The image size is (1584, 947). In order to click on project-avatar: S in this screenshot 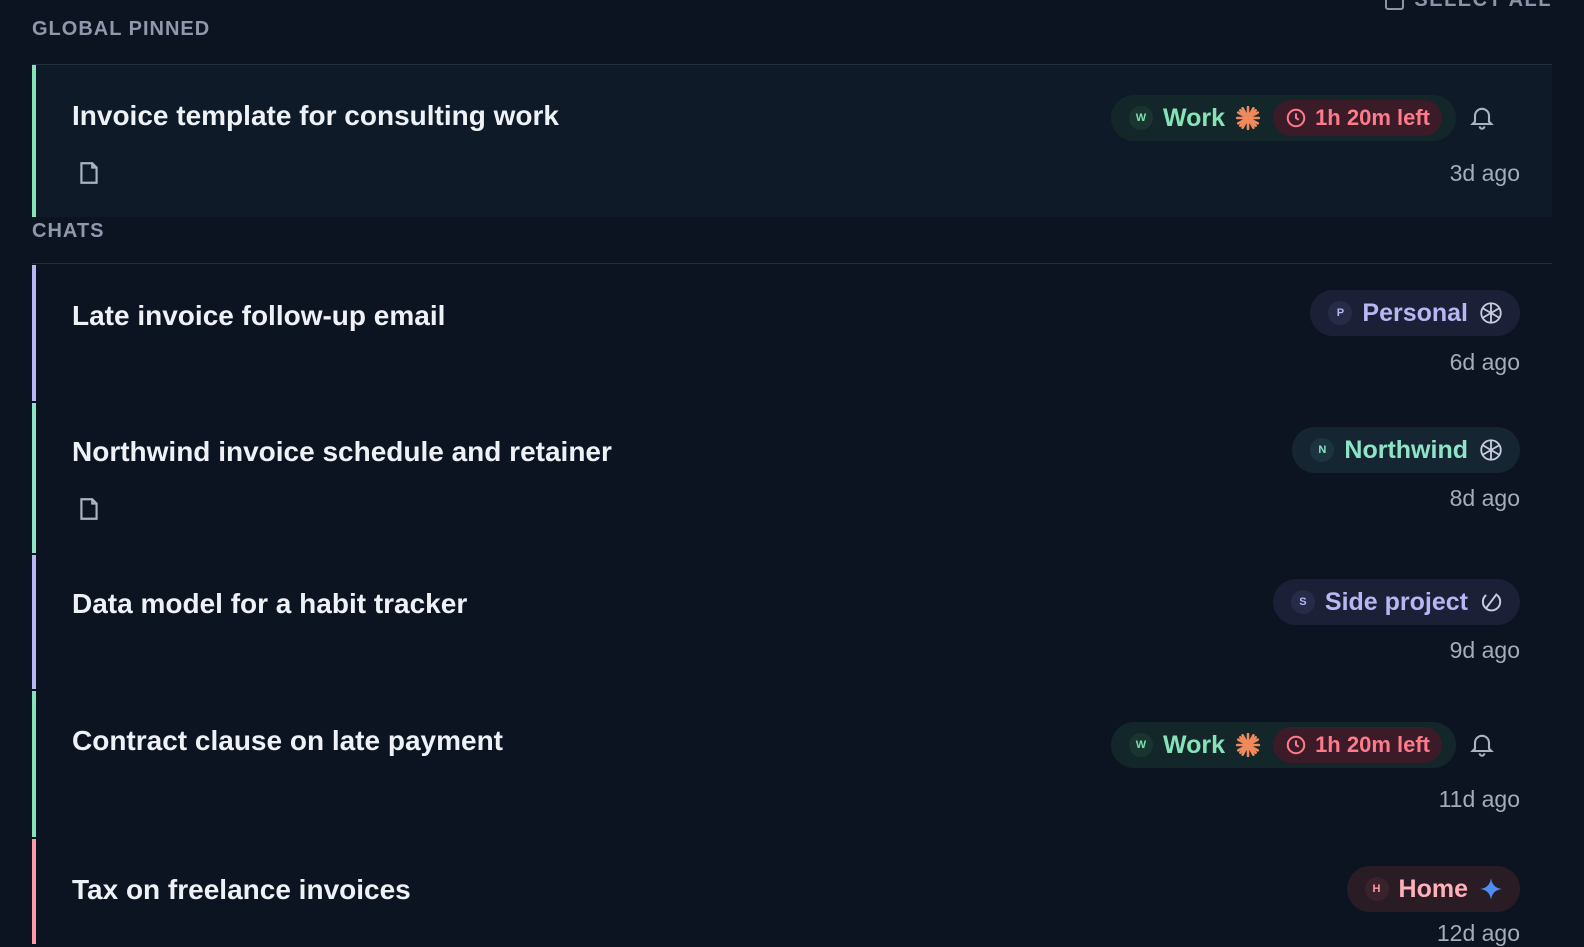, I will do `click(1302, 602)`.